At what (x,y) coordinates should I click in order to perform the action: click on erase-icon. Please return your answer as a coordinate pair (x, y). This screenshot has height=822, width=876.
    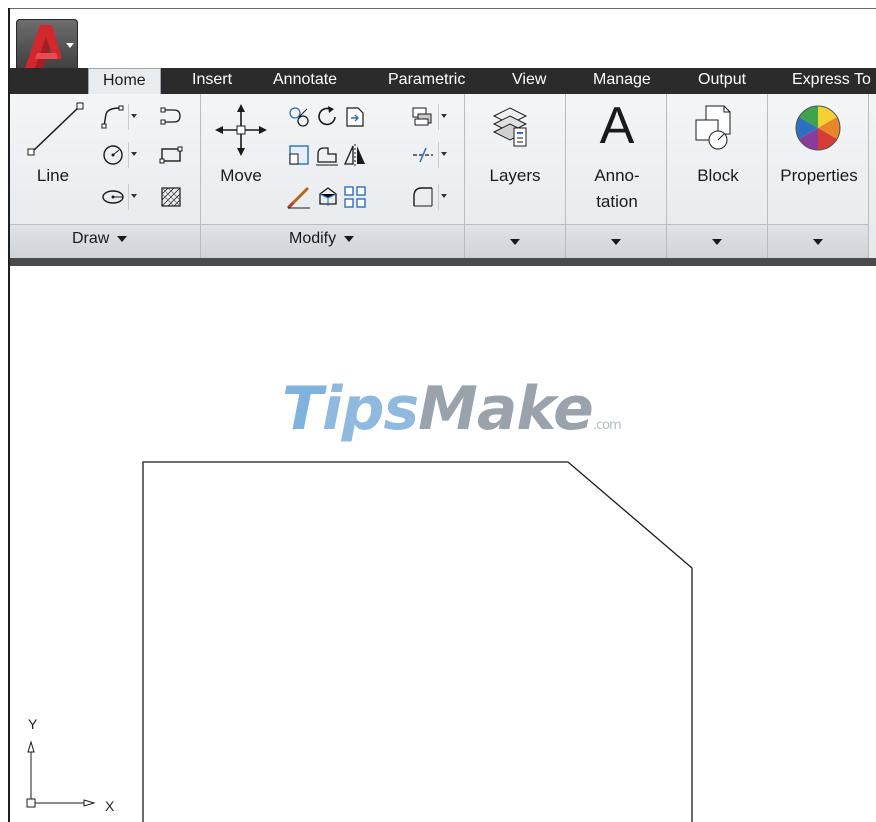
    Looking at the image, I should click on (298, 198).